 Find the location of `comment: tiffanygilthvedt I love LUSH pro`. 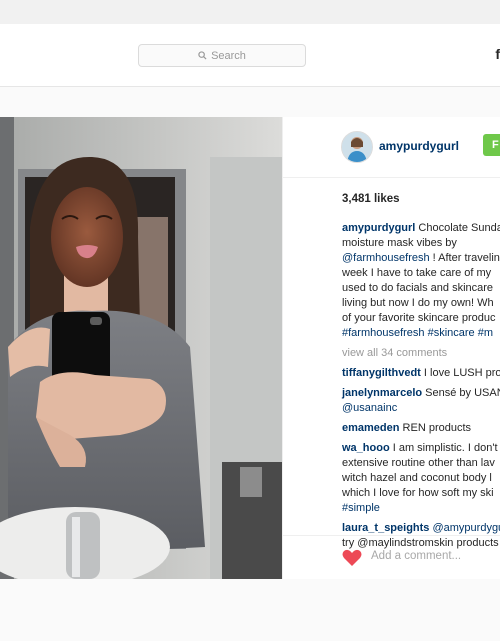

comment: tiffanygilthvedt I love LUSH pro is located at coordinates (421, 373).